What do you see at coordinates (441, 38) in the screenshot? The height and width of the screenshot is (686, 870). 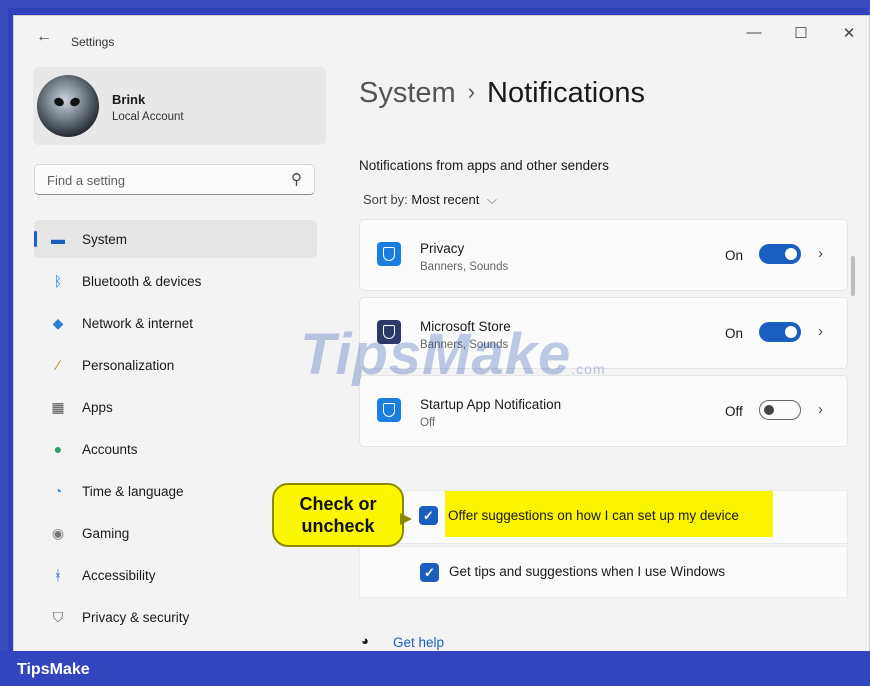 I see `title-bar: ← Settings — ☐ ✕` at bounding box center [441, 38].